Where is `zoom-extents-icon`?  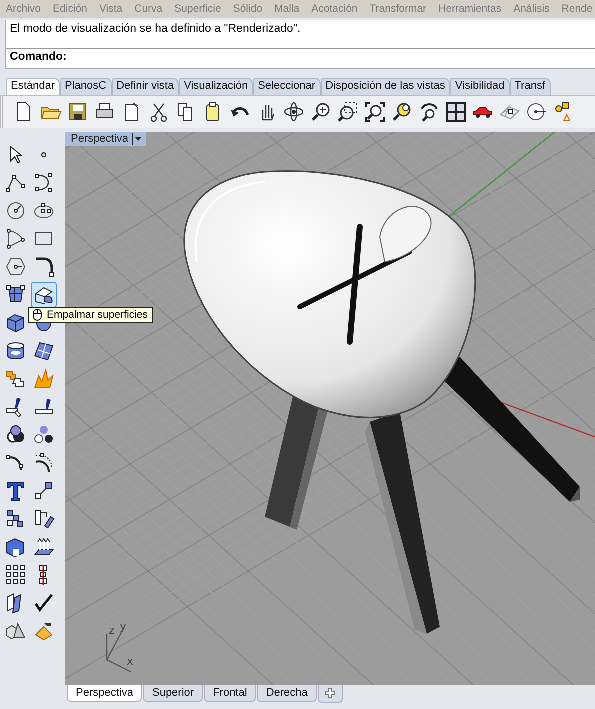 zoom-extents-icon is located at coordinates (375, 112).